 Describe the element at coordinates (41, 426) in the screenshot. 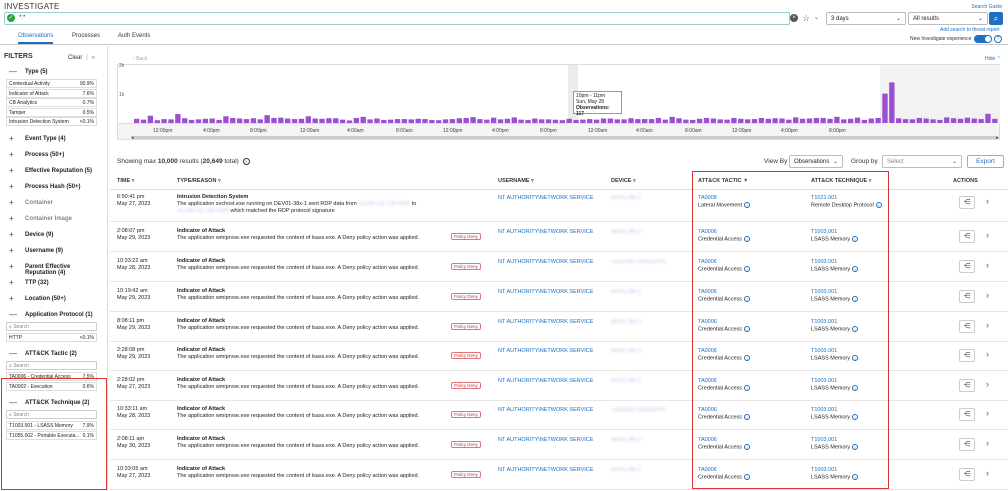

I see `filter-option-name: T1003.001 - LSASS Memory` at that location.